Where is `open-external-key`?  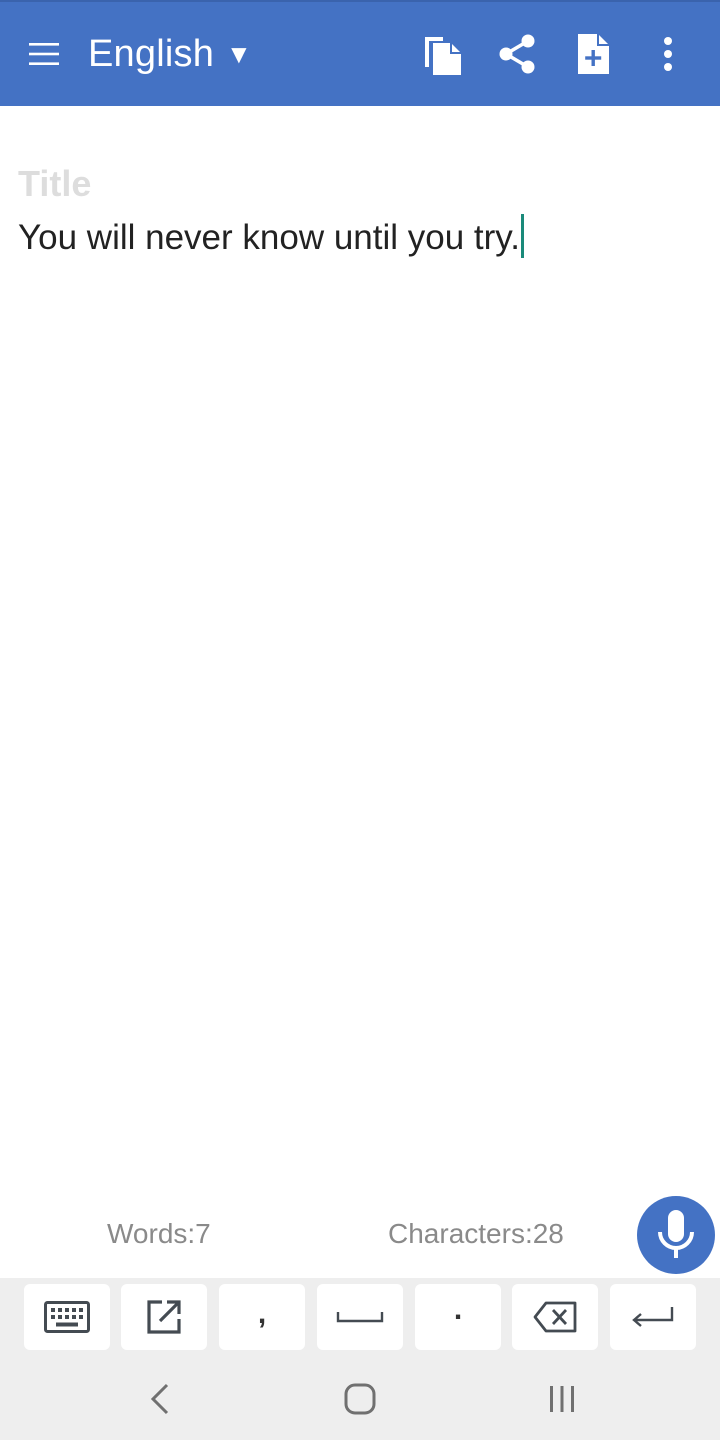 open-external-key is located at coordinates (164, 1317).